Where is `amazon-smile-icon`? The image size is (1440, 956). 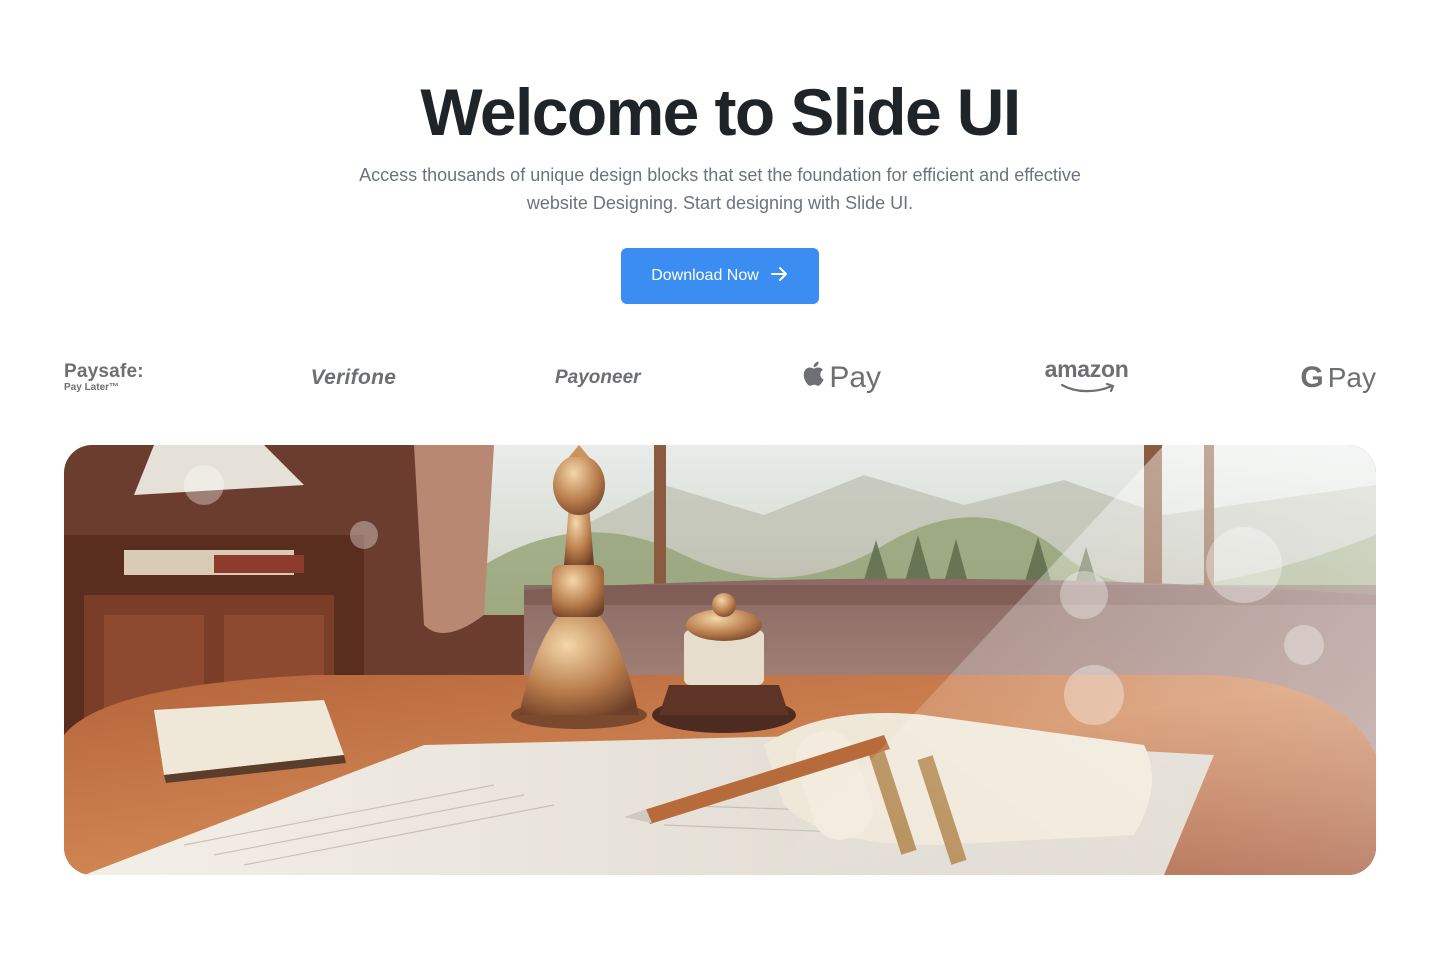
amazon-smile-icon is located at coordinates (1087, 389).